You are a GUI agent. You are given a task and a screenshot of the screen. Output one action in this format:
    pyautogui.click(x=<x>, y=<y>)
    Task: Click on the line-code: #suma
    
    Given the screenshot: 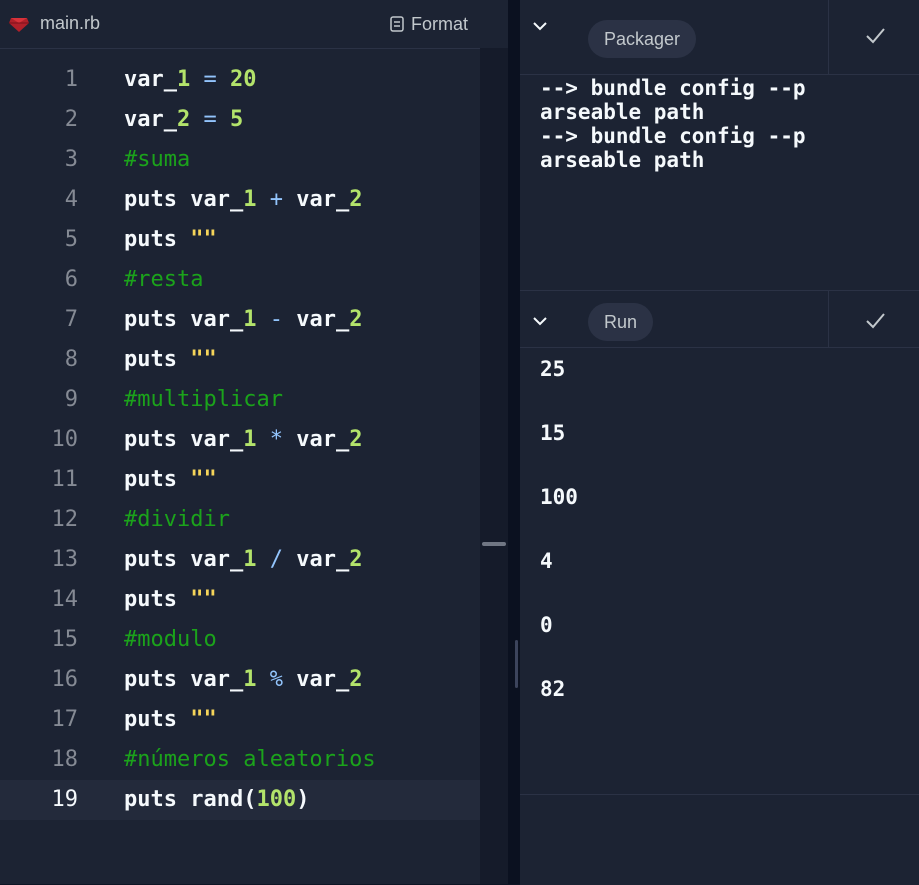 What is the action you would take?
    pyautogui.click(x=157, y=160)
    